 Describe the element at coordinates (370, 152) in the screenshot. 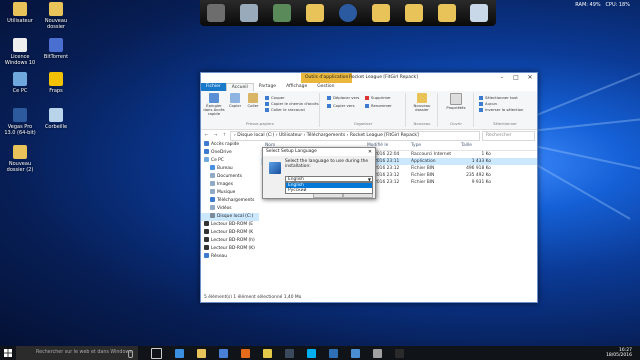

I see `dialog-close-button: ✕` at that location.